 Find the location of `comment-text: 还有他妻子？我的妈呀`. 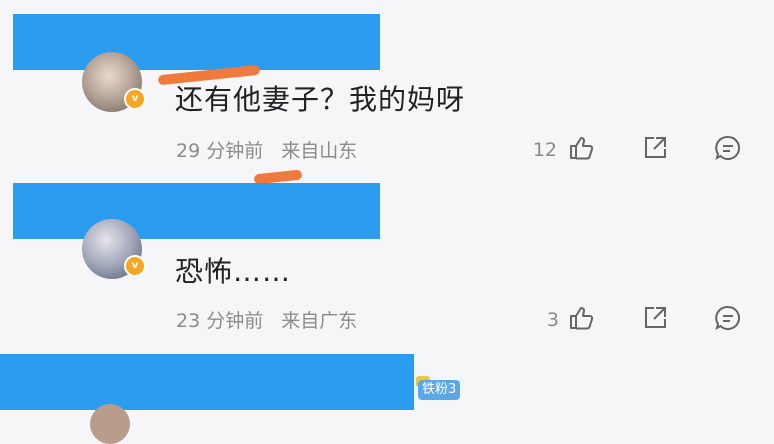

comment-text: 还有他妻子？我的妈呀 is located at coordinates (320, 99).